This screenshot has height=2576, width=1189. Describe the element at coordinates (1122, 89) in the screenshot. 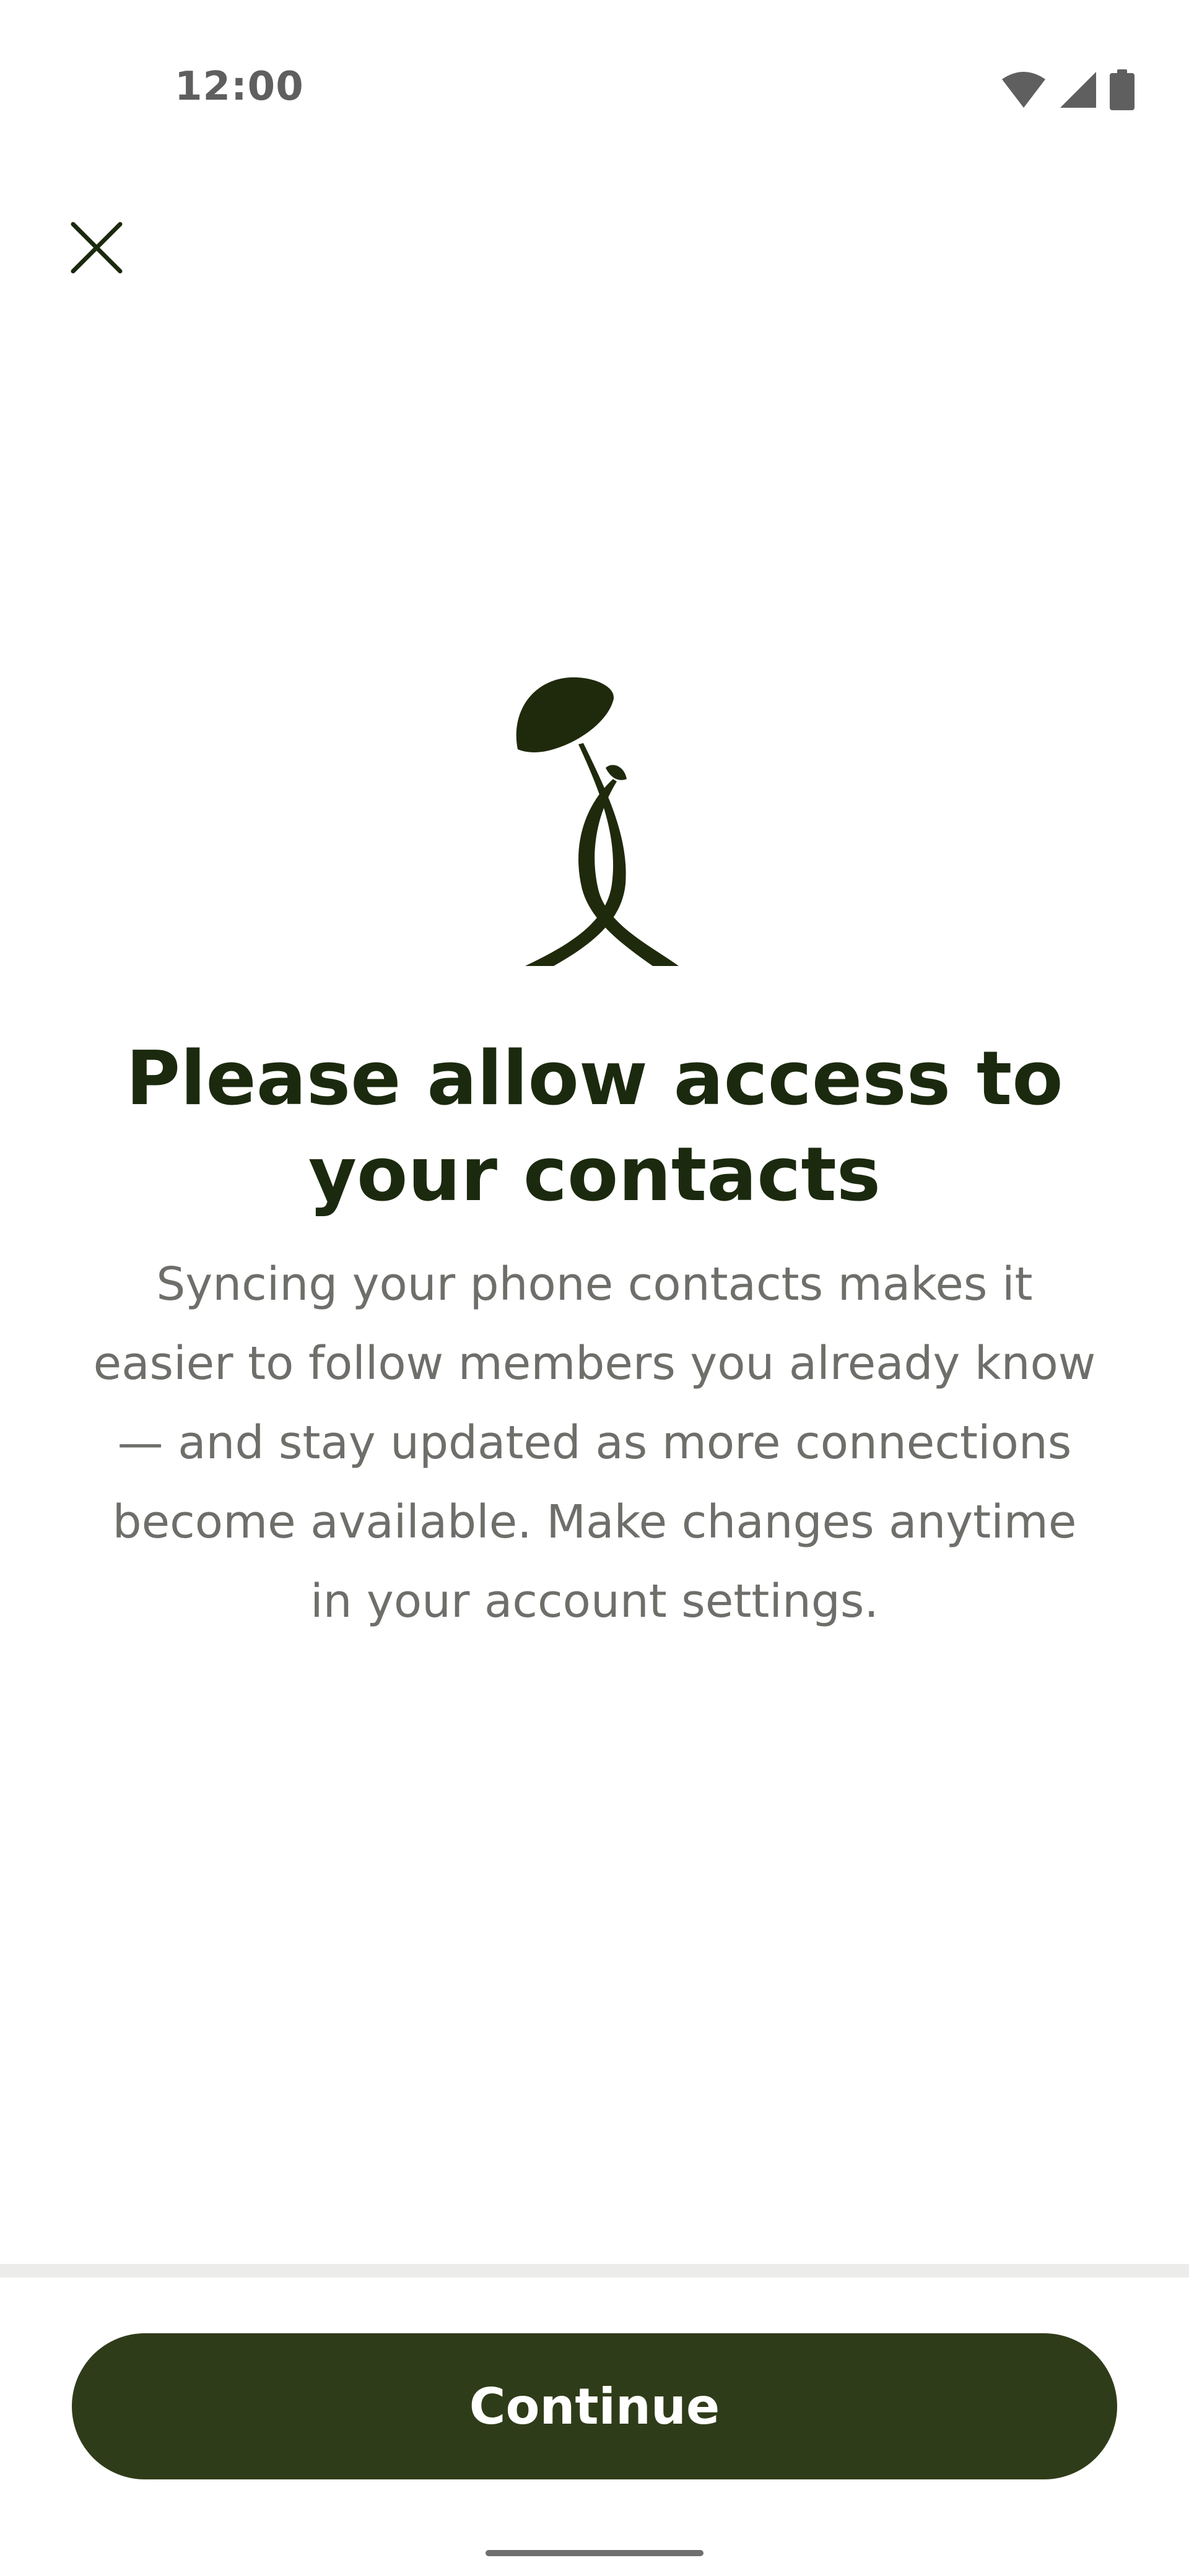

I see `battery-icon` at that location.